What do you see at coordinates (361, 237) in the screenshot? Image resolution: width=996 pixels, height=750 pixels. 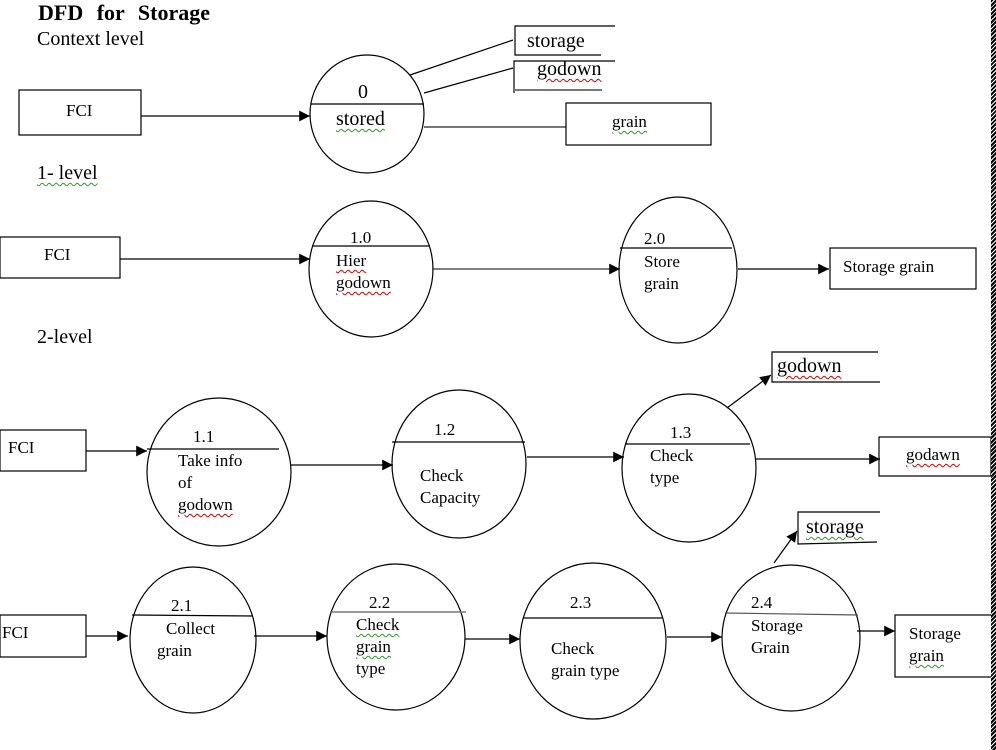 I see `level1-process-1.0-id: 1.0` at bounding box center [361, 237].